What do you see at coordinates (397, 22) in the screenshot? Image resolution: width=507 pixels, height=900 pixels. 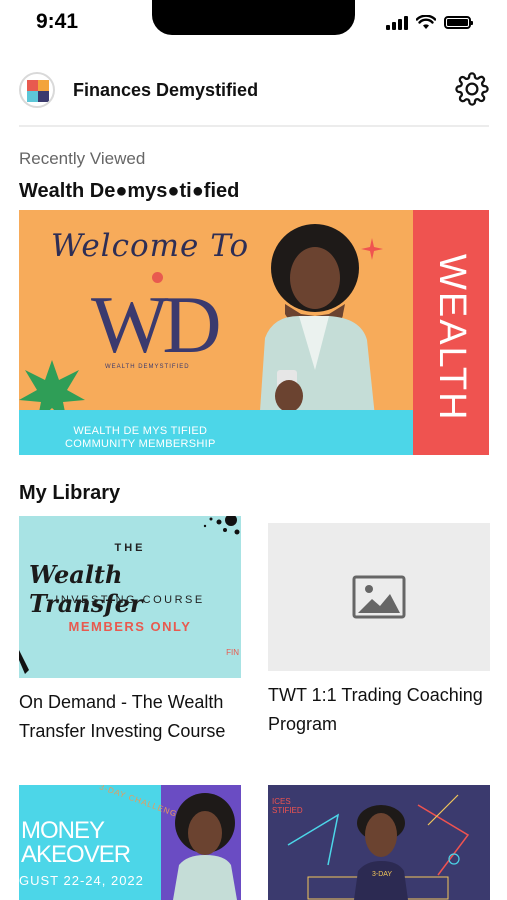 I see `cellular-signal-icon` at bounding box center [397, 22].